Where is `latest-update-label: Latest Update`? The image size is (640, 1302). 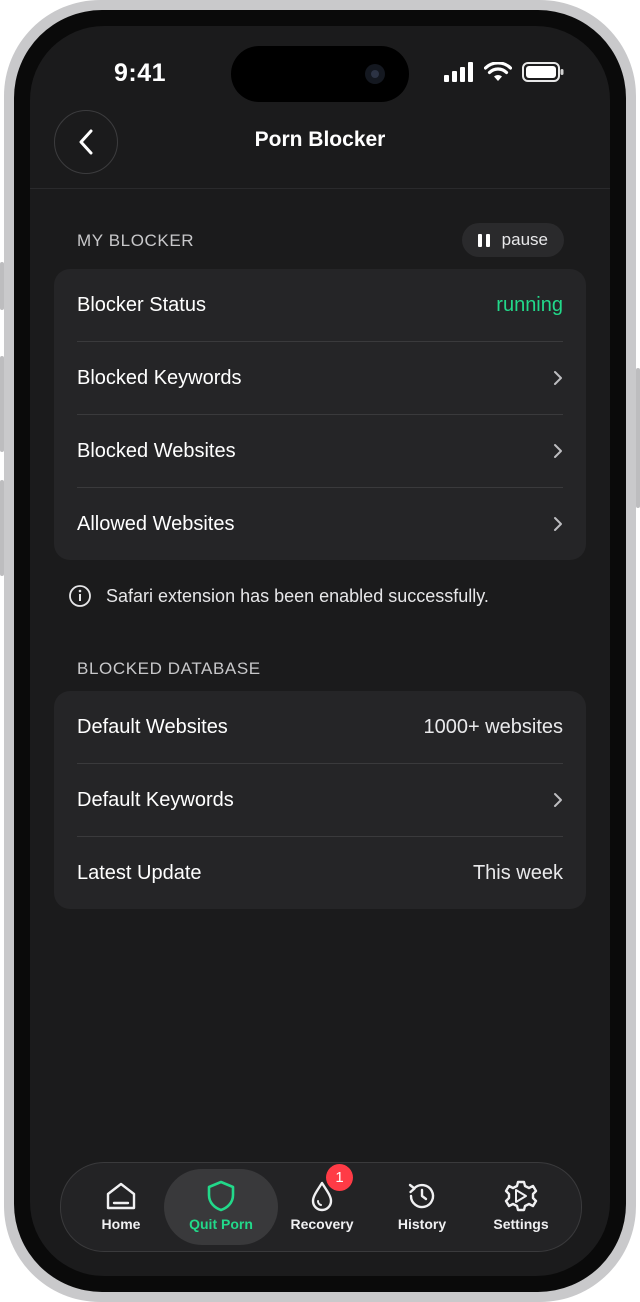 latest-update-label: Latest Update is located at coordinates (139, 872).